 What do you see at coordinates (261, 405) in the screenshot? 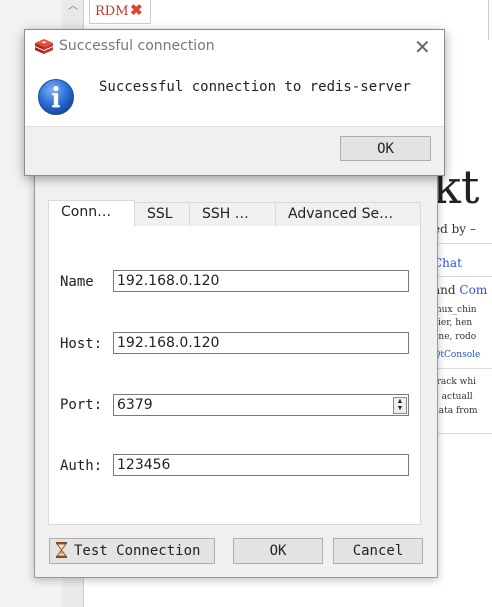
I see `port-input: 6379` at bounding box center [261, 405].